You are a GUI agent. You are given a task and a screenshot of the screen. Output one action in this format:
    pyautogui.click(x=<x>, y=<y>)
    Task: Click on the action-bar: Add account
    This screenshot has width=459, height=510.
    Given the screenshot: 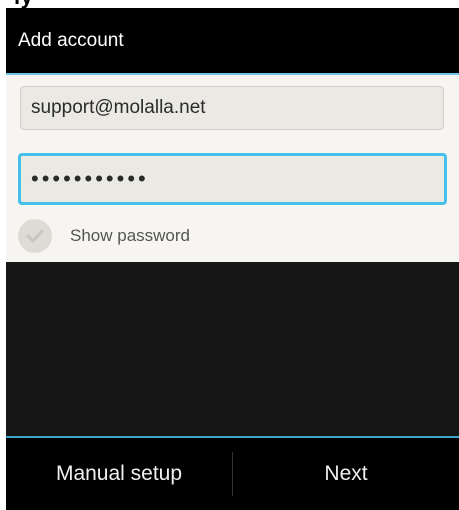 What is the action you would take?
    pyautogui.click(x=232, y=40)
    